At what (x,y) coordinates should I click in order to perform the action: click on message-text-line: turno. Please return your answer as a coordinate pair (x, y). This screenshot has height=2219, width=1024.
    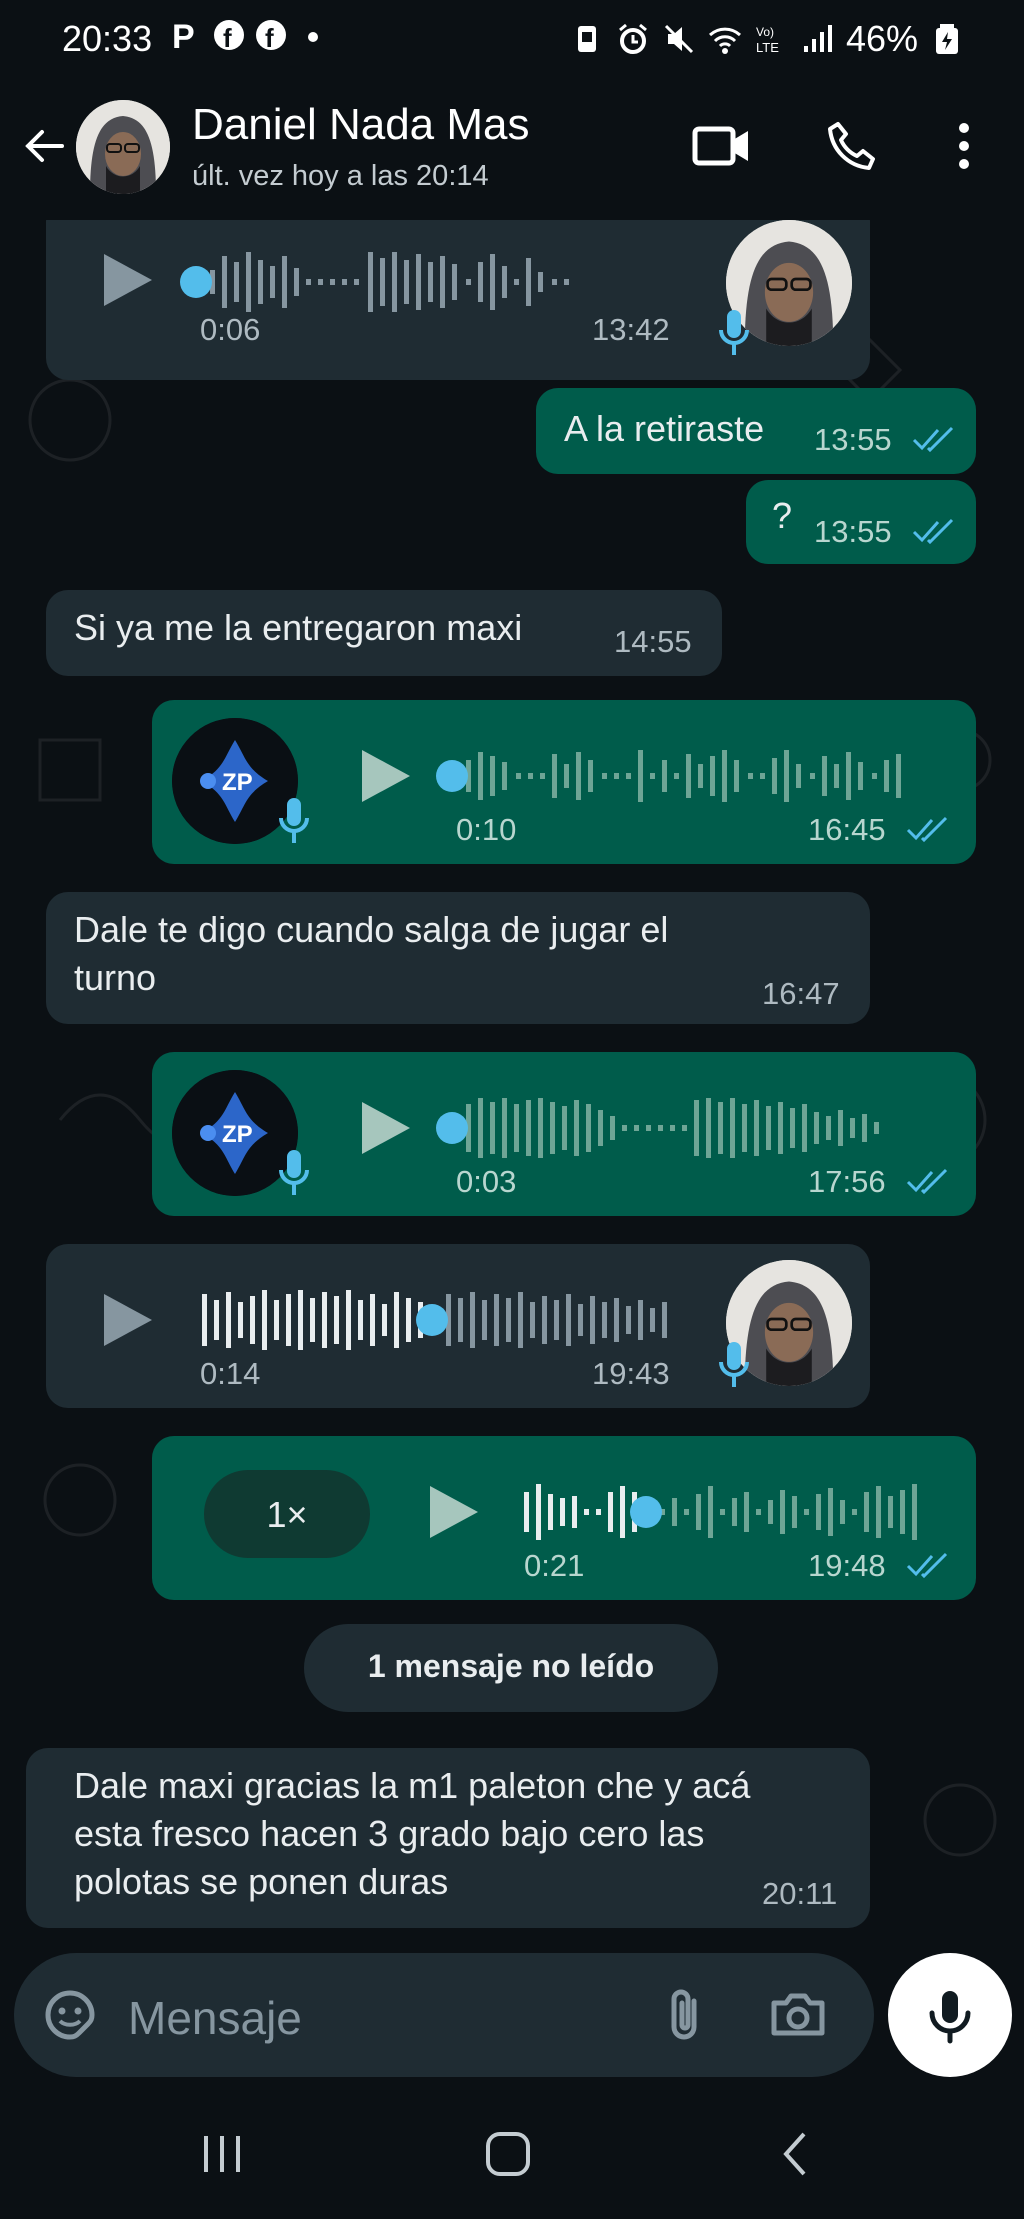
    Looking at the image, I should click on (115, 977).